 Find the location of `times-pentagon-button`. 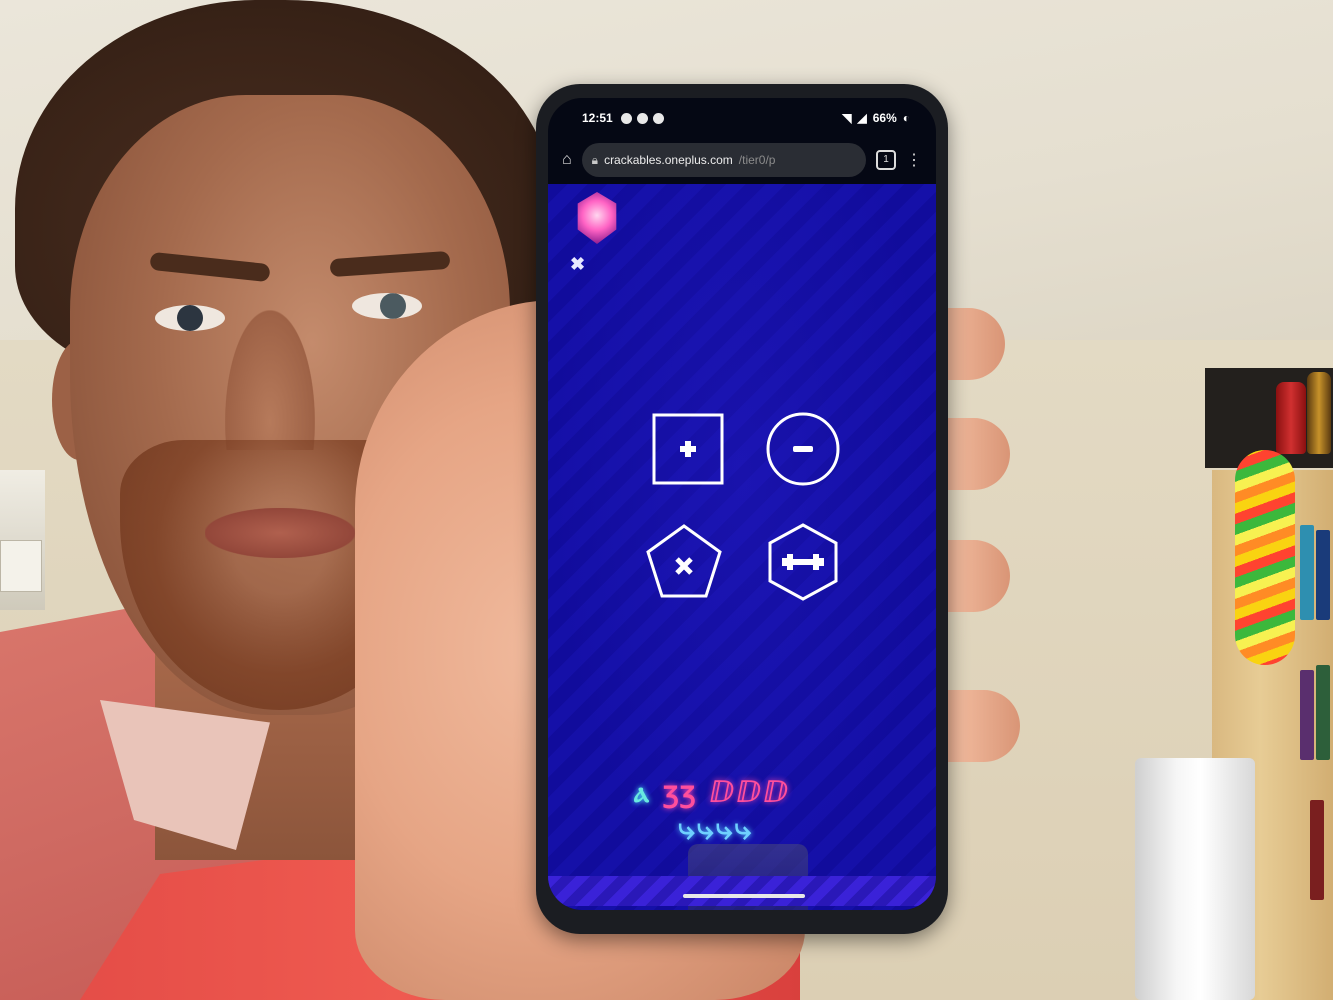

times-pentagon-button is located at coordinates (684, 562).